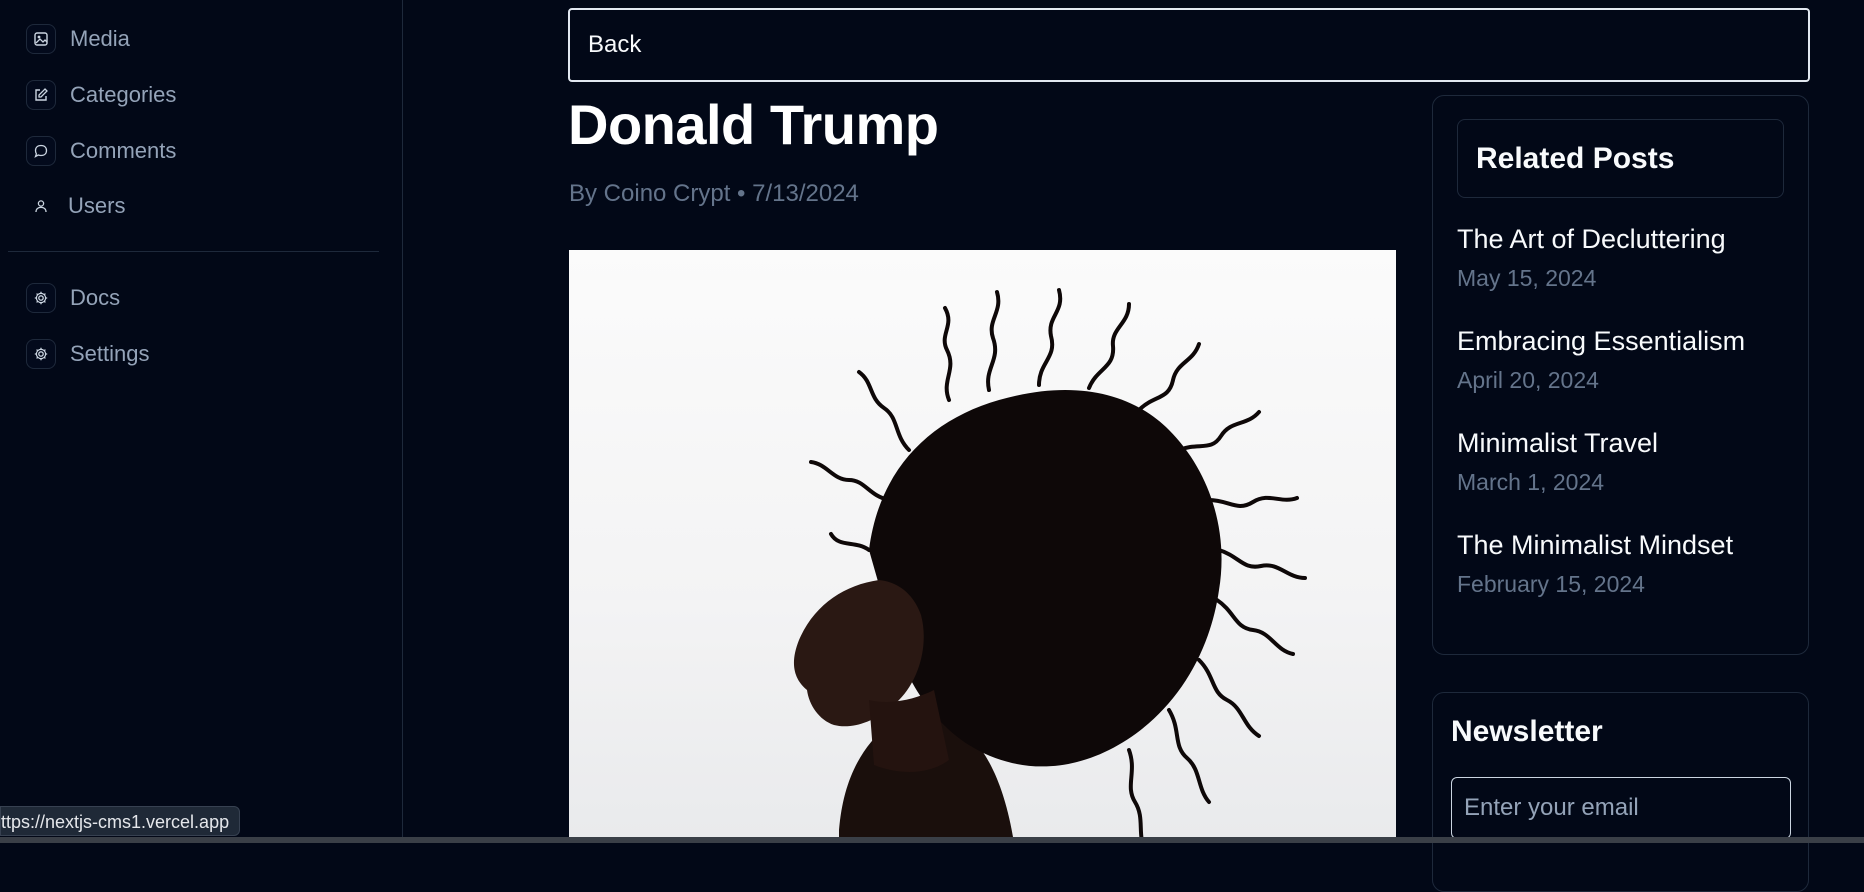 The image size is (1864, 892). I want to click on window-bottom-edge, so click(932, 840).